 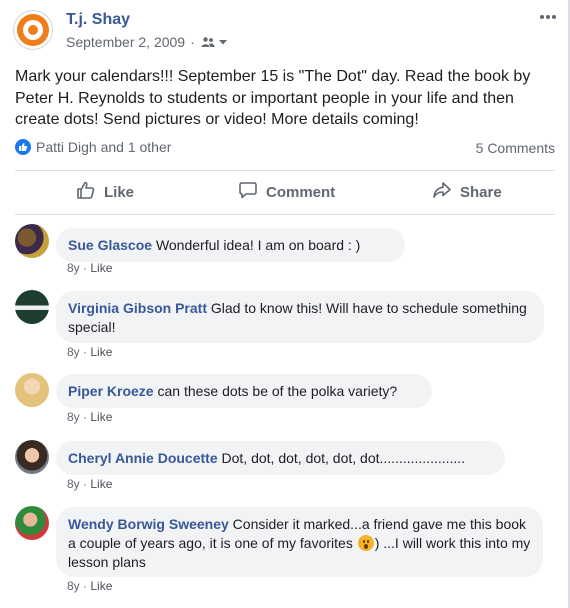 I want to click on comment-icon, so click(x=252, y=192).